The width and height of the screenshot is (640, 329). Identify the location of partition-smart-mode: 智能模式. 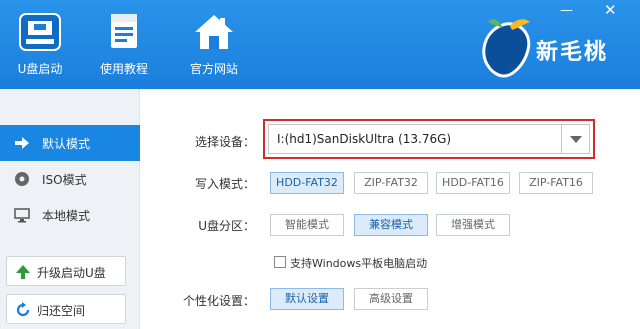
(307, 225).